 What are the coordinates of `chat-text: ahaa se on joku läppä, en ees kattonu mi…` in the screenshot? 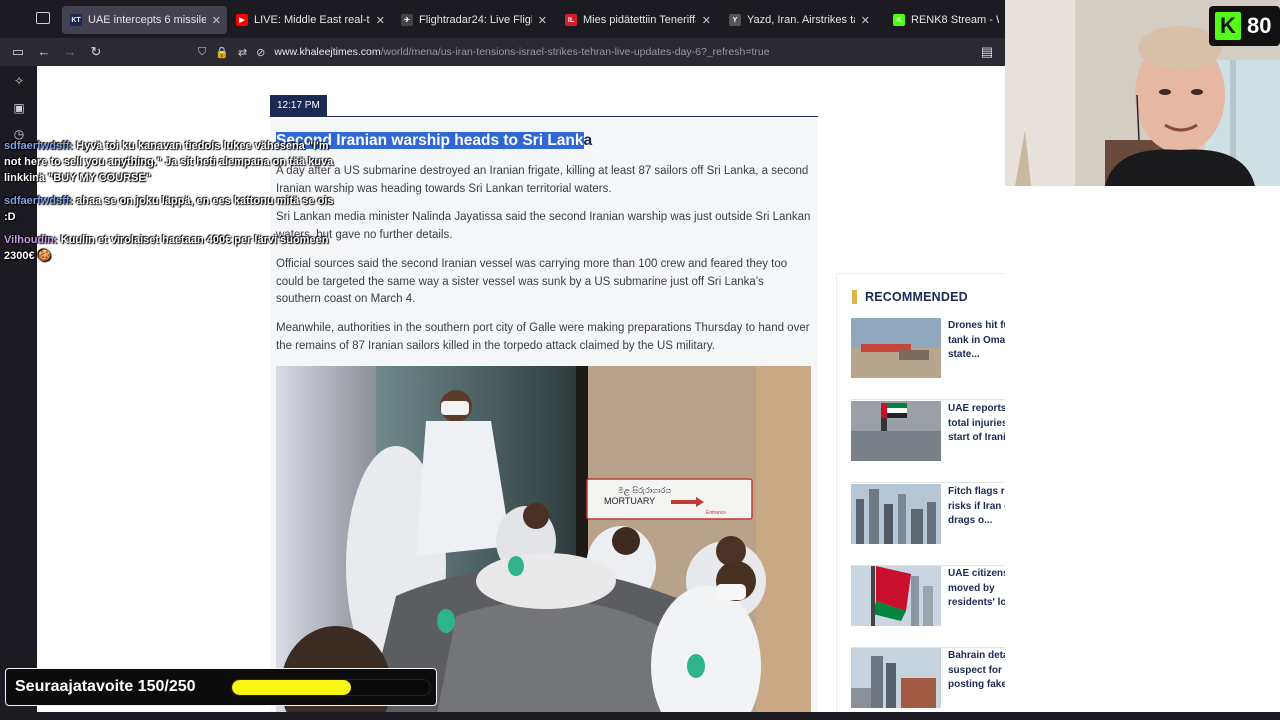 It's located at (205, 201).